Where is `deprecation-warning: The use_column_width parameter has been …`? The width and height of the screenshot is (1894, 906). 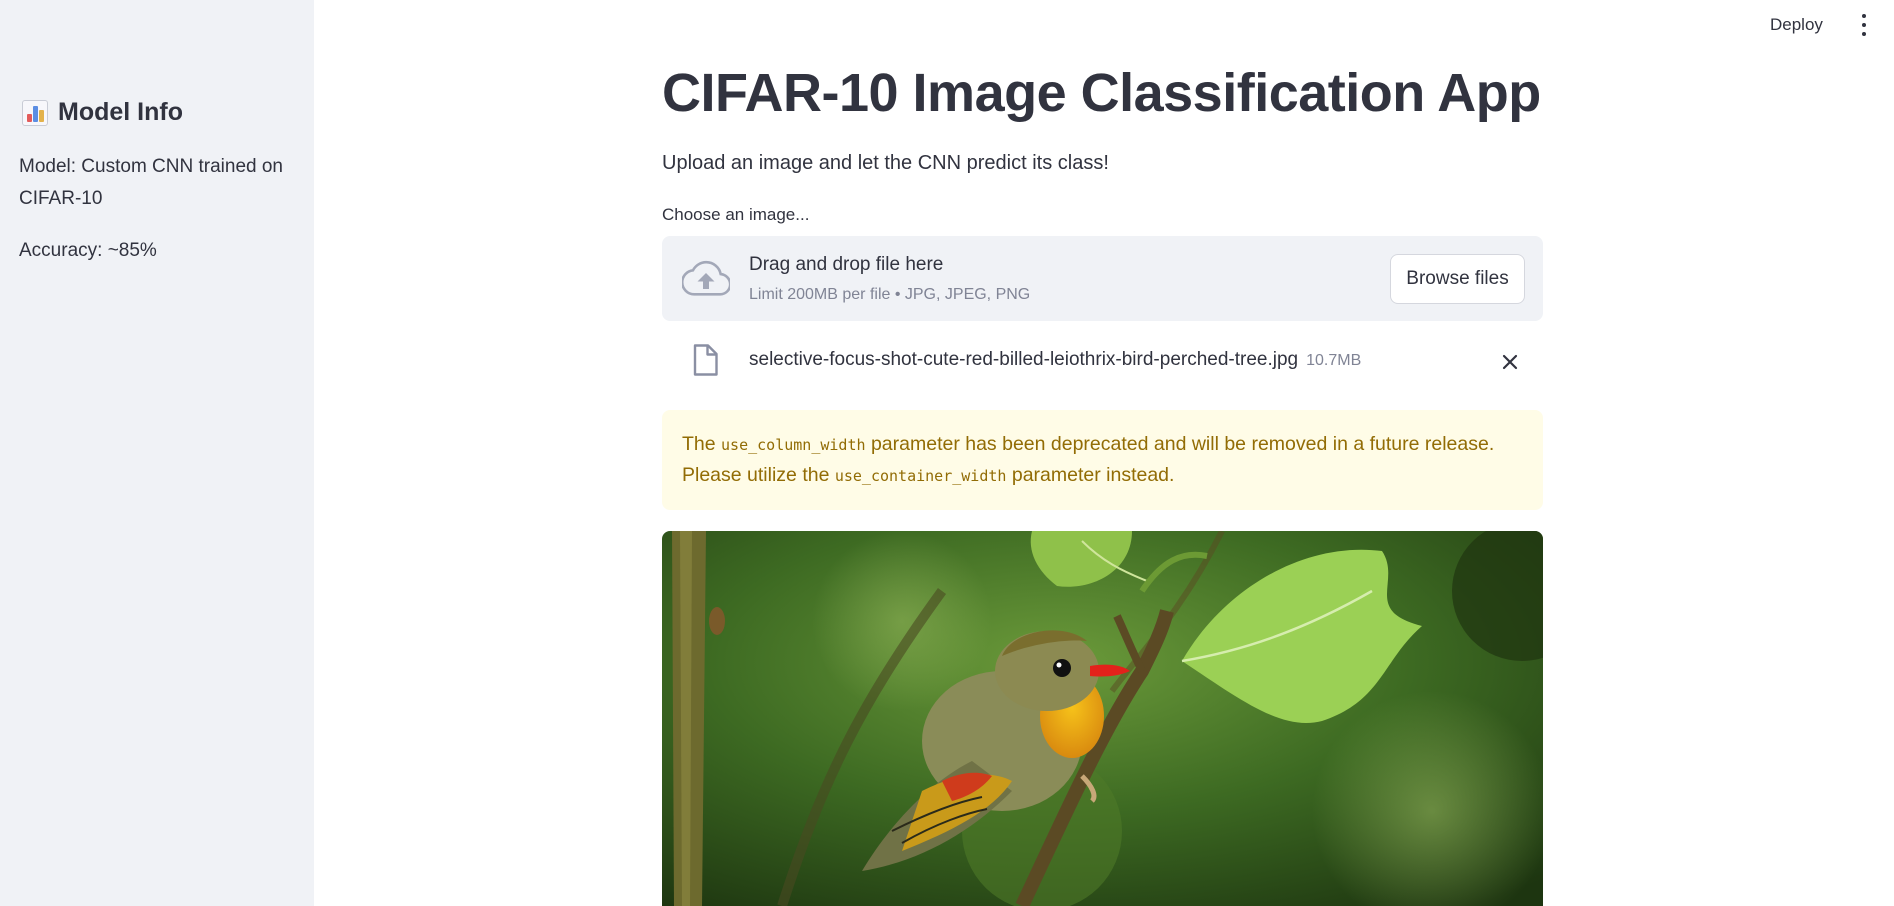
deprecation-warning: The use_column_width parameter has been … is located at coordinates (1102, 460).